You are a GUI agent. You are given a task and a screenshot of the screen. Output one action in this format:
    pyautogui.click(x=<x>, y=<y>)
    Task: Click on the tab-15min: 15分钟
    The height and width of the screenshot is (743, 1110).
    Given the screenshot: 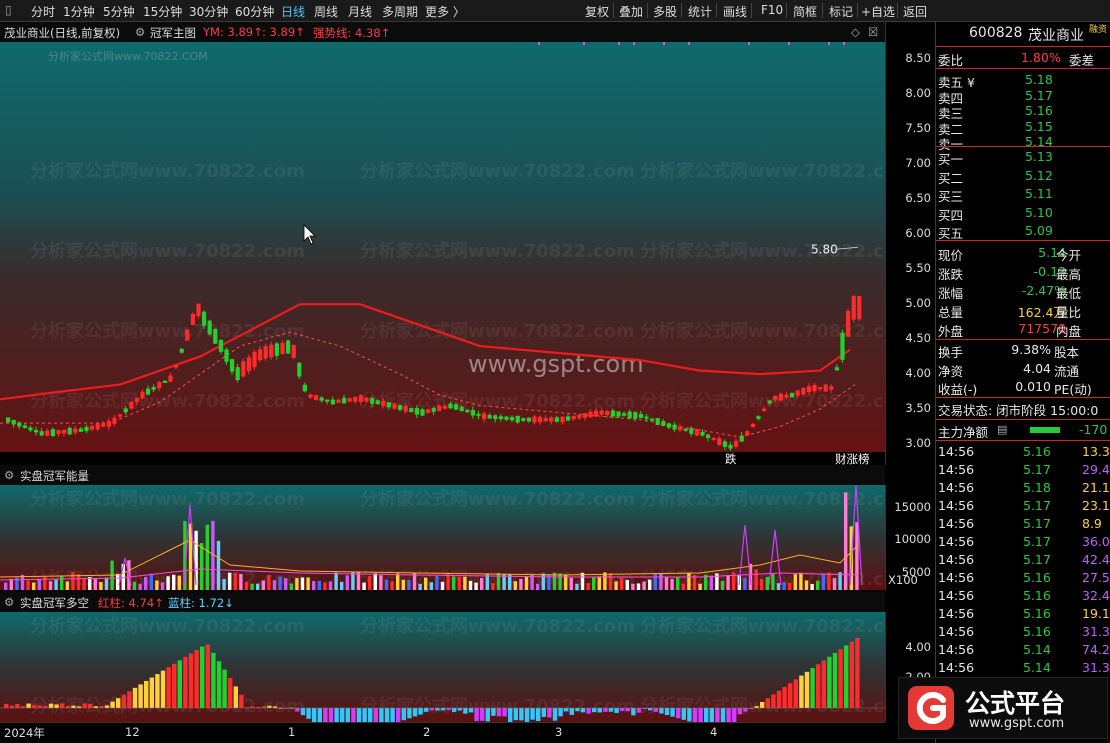 What is the action you would take?
    pyautogui.click(x=162, y=11)
    